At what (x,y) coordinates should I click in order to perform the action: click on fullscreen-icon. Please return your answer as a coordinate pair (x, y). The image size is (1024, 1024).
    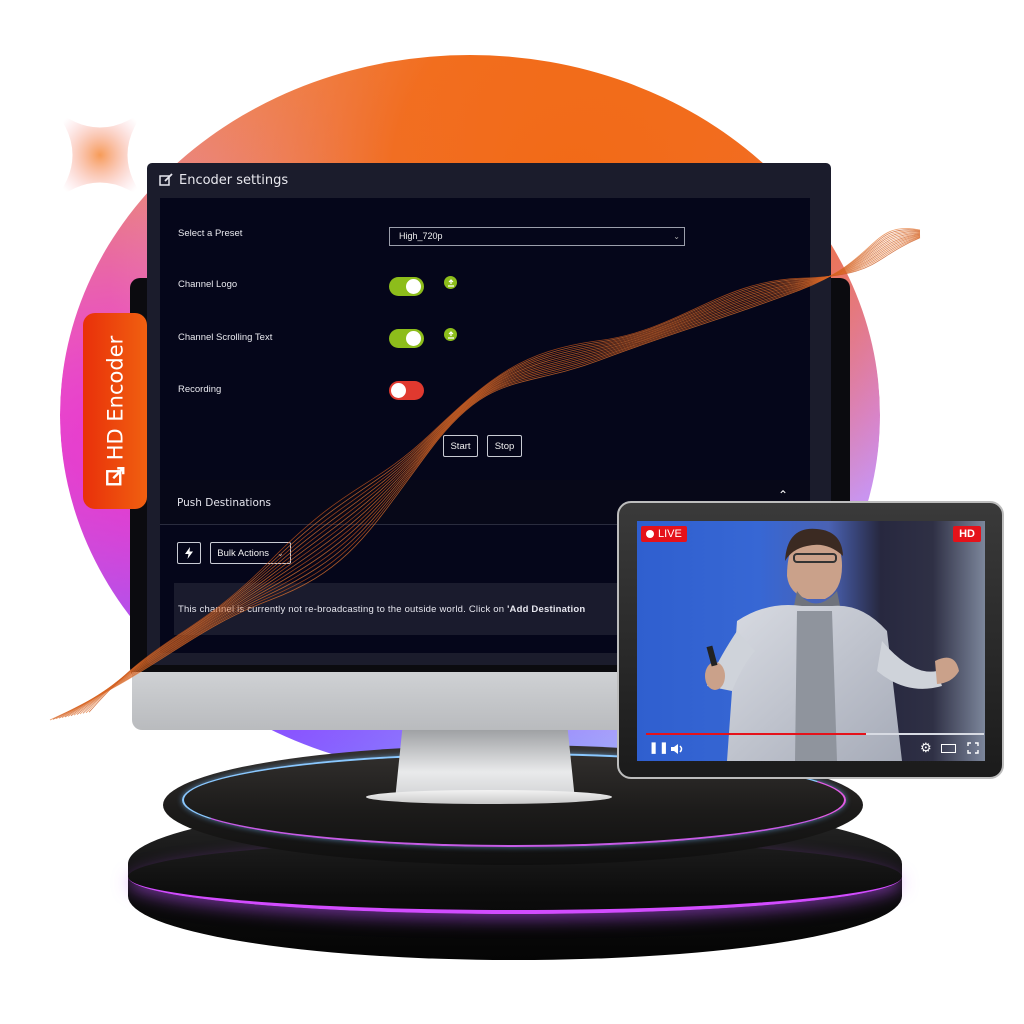
    Looking at the image, I should click on (973, 748).